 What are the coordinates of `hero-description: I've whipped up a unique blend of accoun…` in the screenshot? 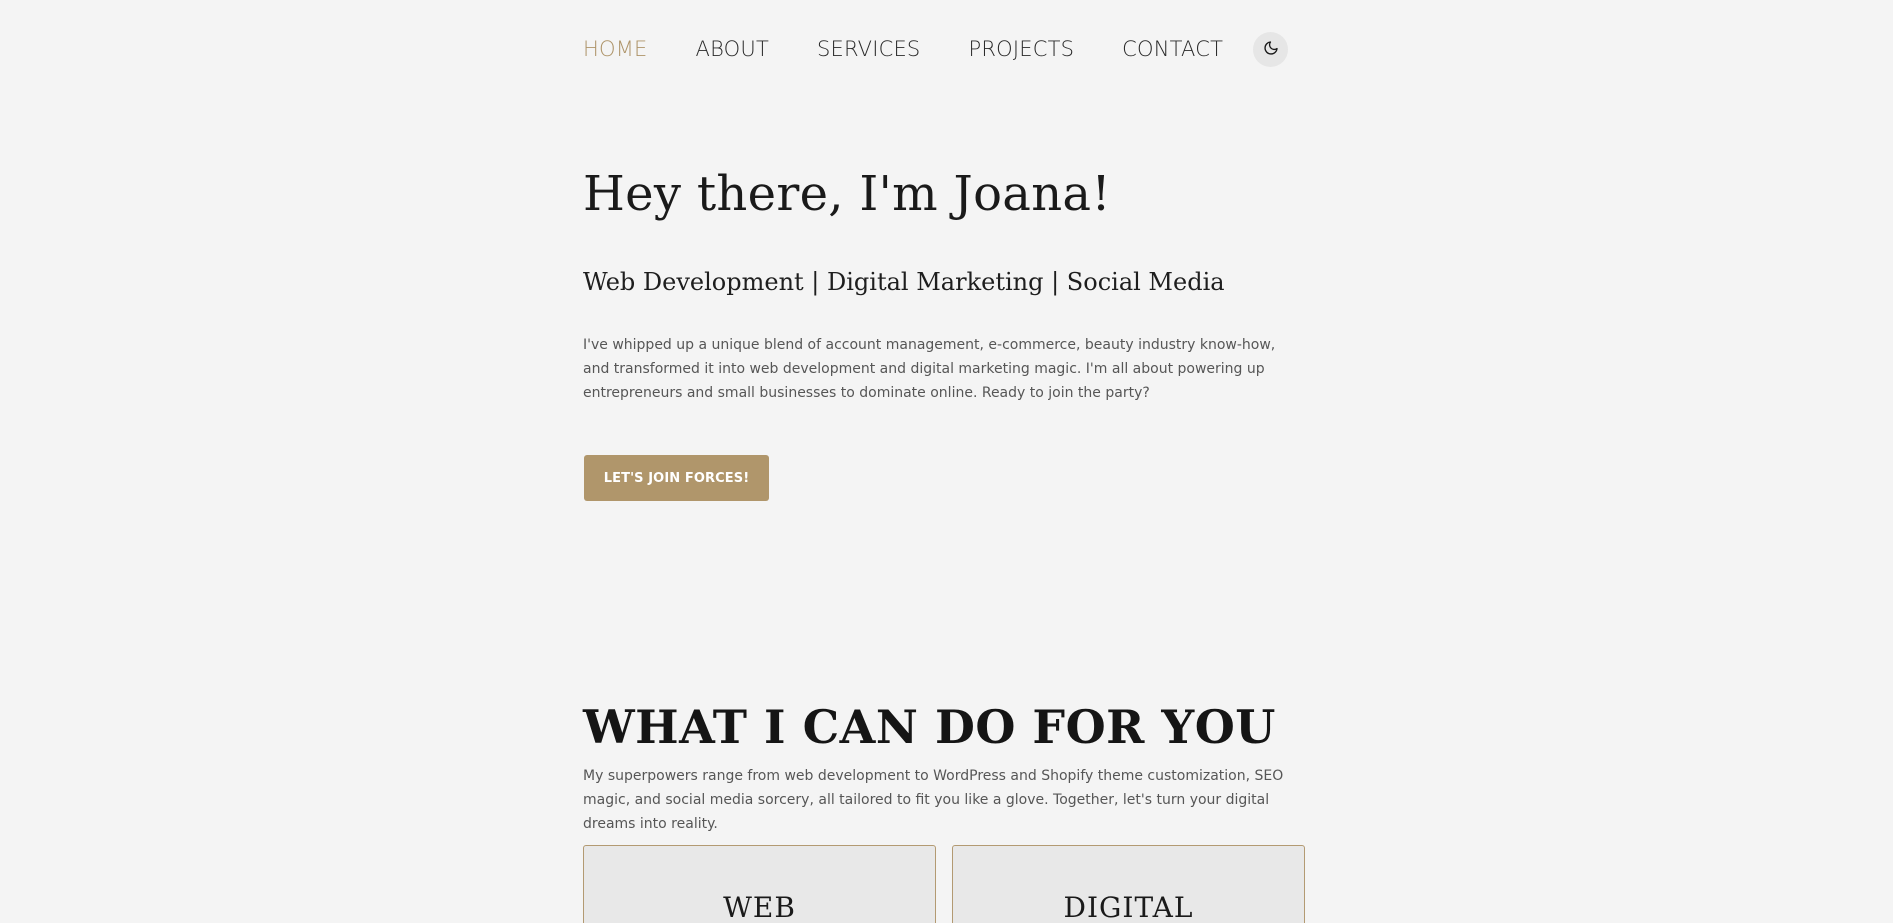 It's located at (929, 369).